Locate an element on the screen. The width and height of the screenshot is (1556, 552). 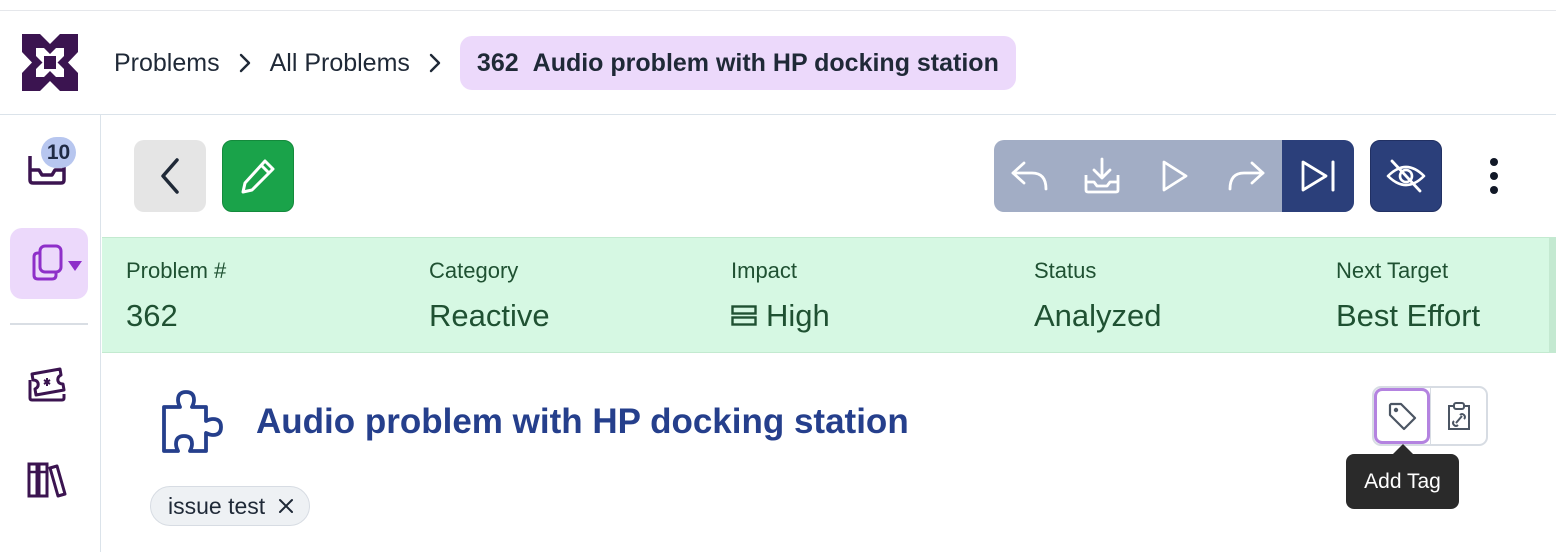
more-vertical-icon is located at coordinates (1494, 176).